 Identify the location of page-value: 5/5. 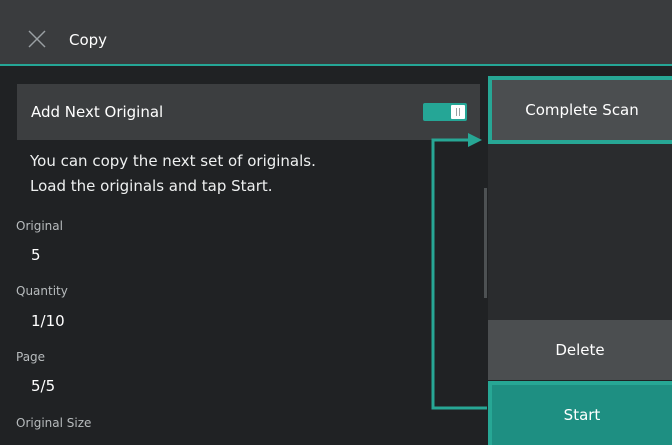
(43, 386).